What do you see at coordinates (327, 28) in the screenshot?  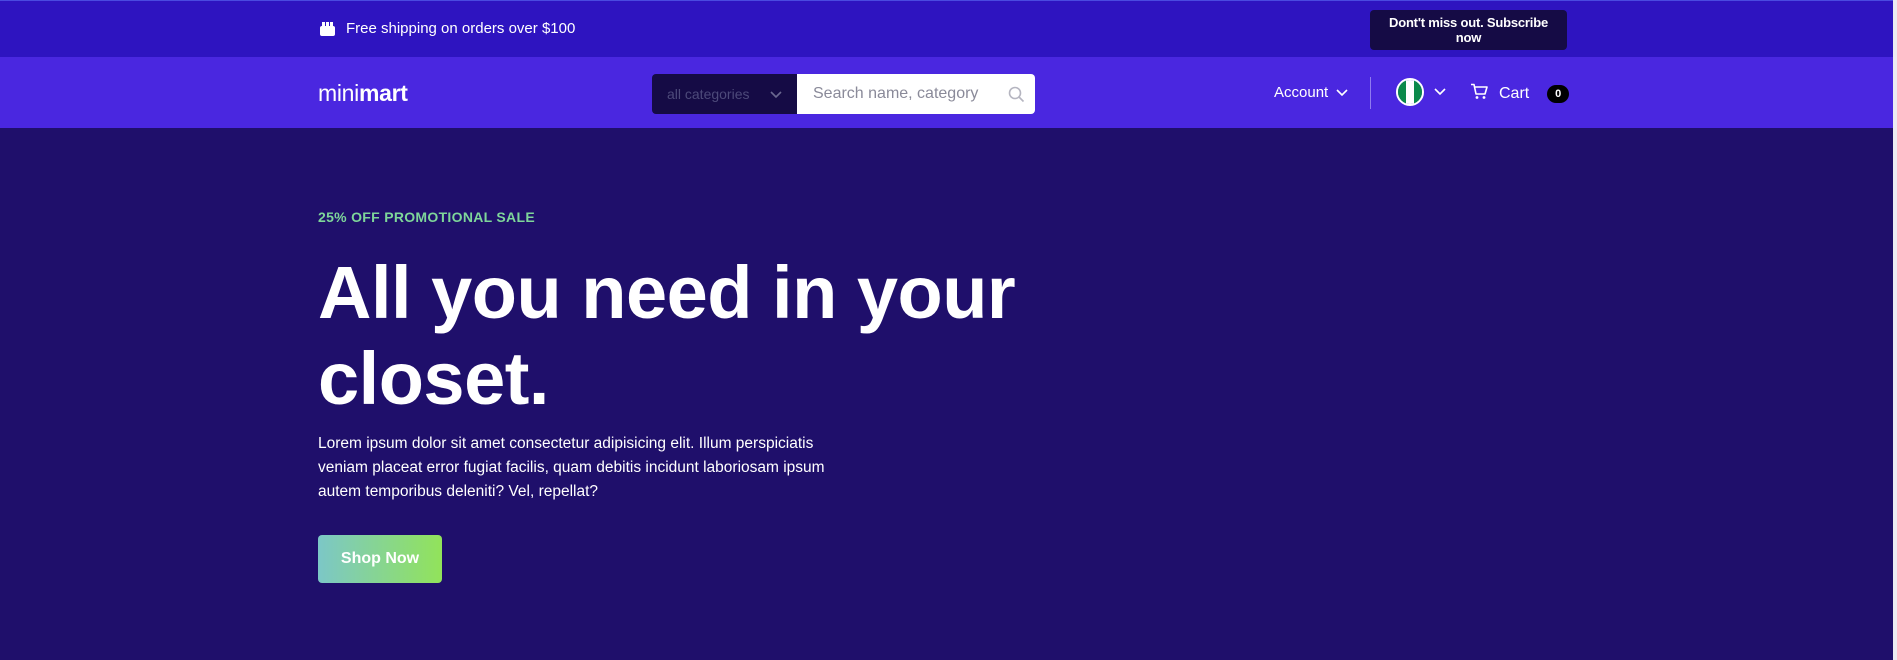 I see `gift-icon` at bounding box center [327, 28].